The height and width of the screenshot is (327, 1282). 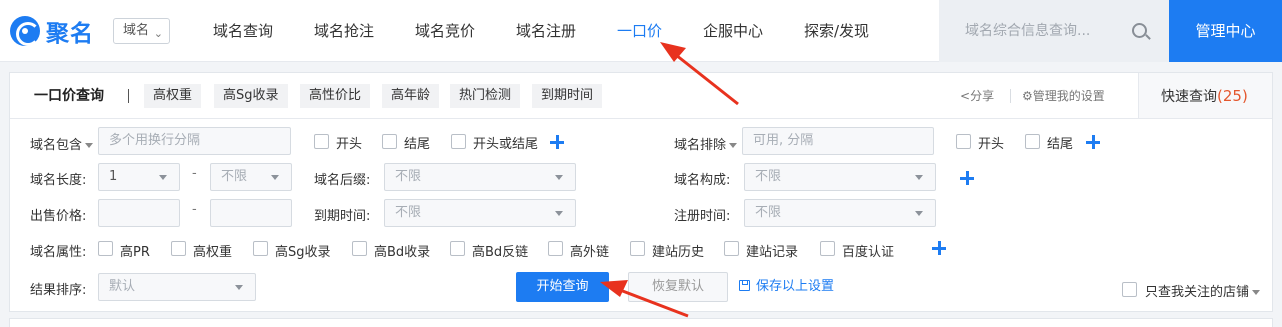 I want to click on checkbox-label: 高Bd反链, so click(x=500, y=252).